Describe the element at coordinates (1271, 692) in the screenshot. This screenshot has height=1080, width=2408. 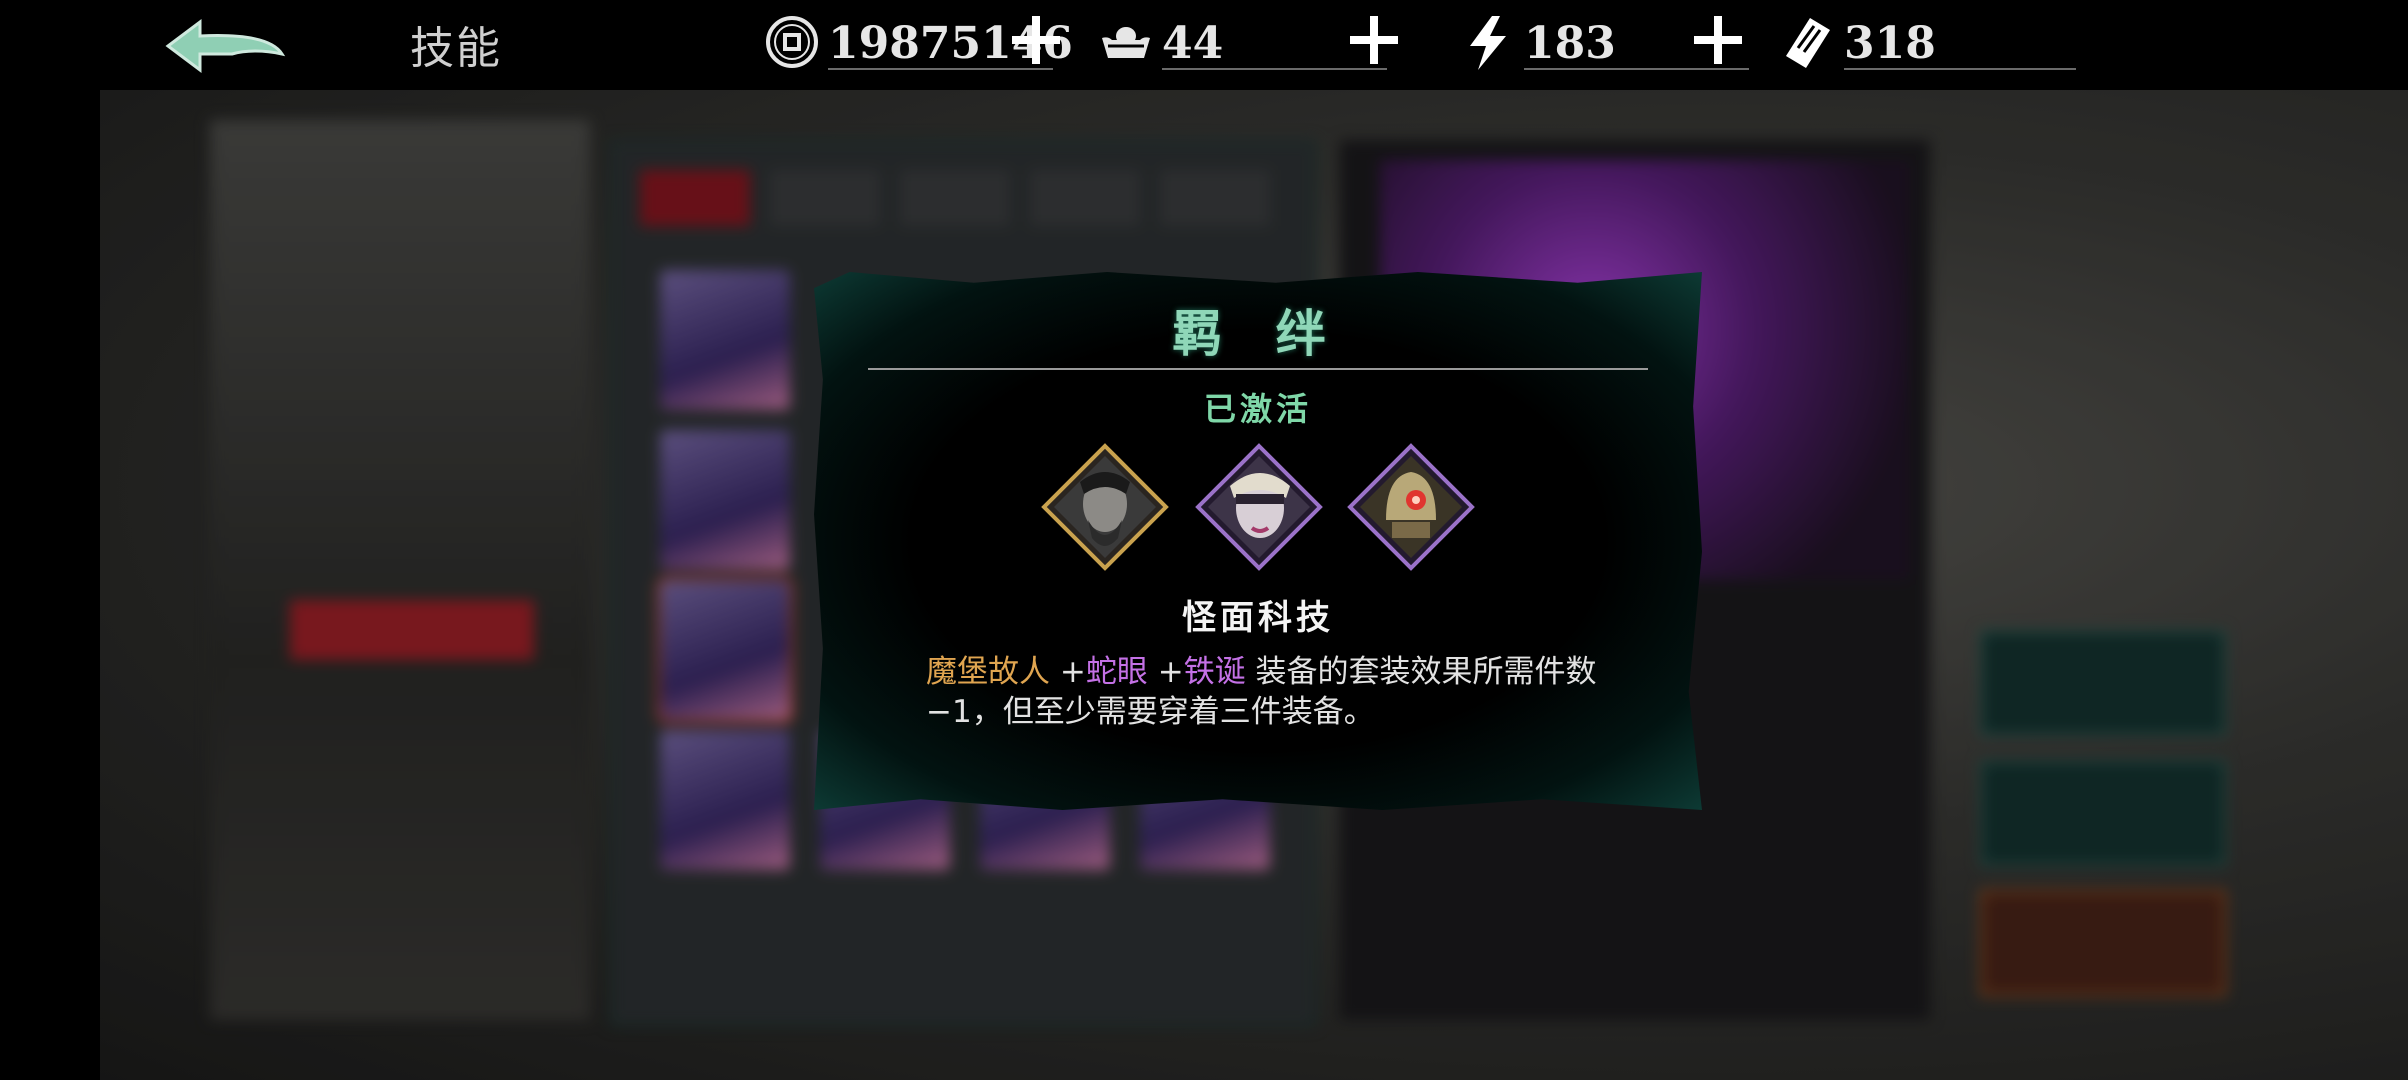
I see `bond-description: 魔堡故人 +蛇眼 +铁诞 装备的套装效果所需件数−1，但至少需要穿着三件装备。` at that location.